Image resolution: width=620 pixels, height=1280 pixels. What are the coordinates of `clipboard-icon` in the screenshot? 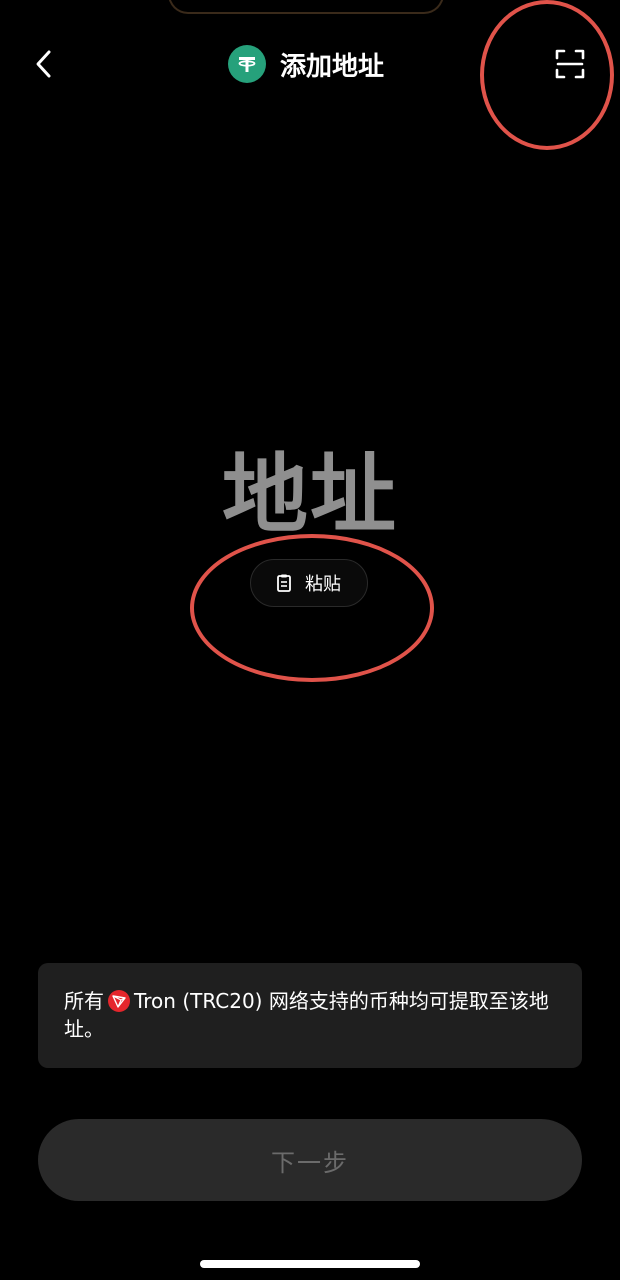 It's located at (284, 583).